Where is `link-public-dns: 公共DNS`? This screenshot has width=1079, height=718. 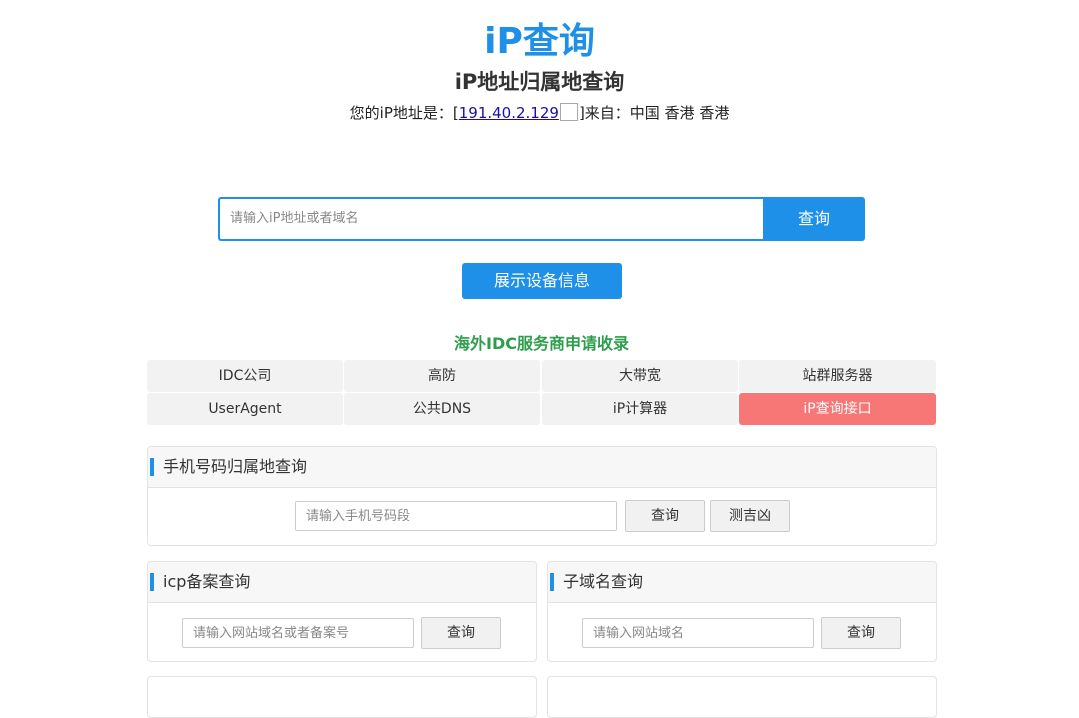 link-public-dns: 公共DNS is located at coordinates (442, 409).